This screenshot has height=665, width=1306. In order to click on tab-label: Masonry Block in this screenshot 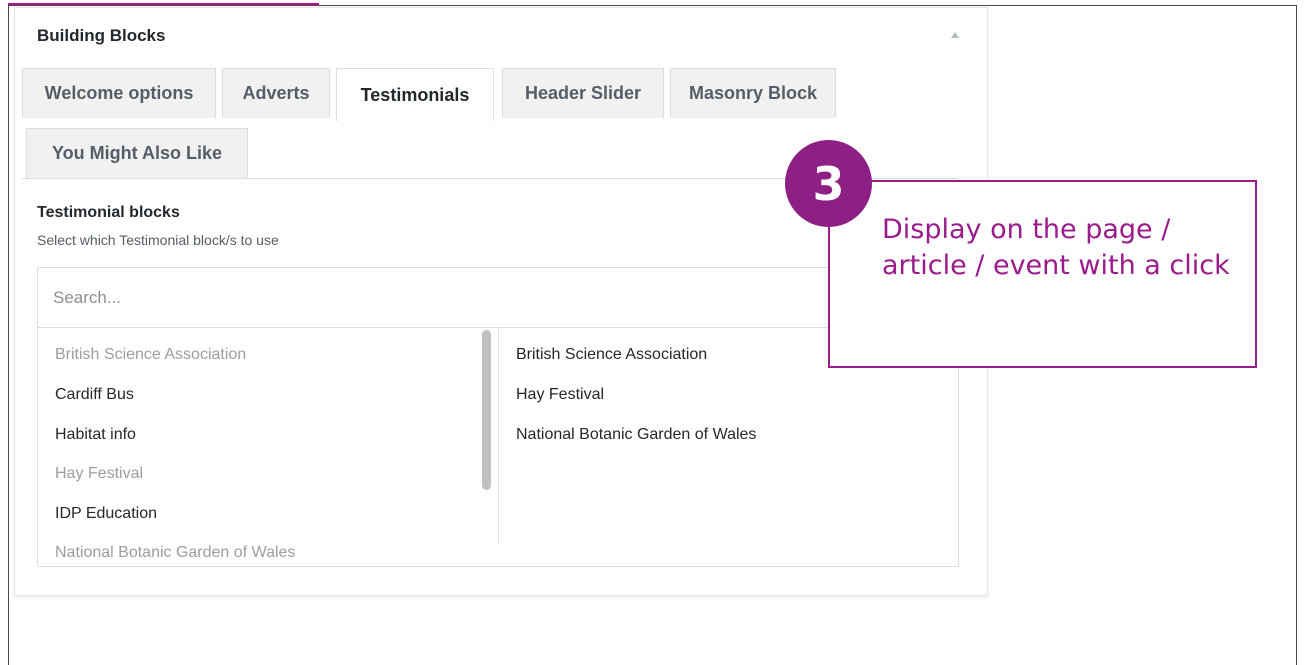, I will do `click(753, 93)`.